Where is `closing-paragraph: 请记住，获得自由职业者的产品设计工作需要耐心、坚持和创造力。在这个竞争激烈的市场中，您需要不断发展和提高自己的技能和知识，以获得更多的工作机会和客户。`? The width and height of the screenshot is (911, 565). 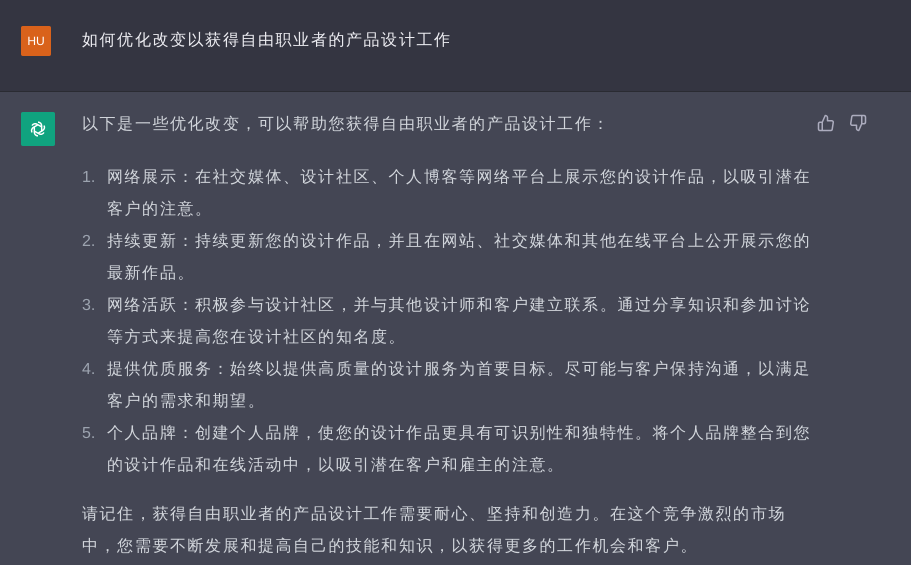
closing-paragraph: 请记住，获得自由职业者的产品设计工作需要耐心、坚持和创造力。在这个竞争激烈的市场中，您需要不断发展和提高自己的技能和知识，以获得更多的工作机会和客户。 is located at coordinates (434, 530).